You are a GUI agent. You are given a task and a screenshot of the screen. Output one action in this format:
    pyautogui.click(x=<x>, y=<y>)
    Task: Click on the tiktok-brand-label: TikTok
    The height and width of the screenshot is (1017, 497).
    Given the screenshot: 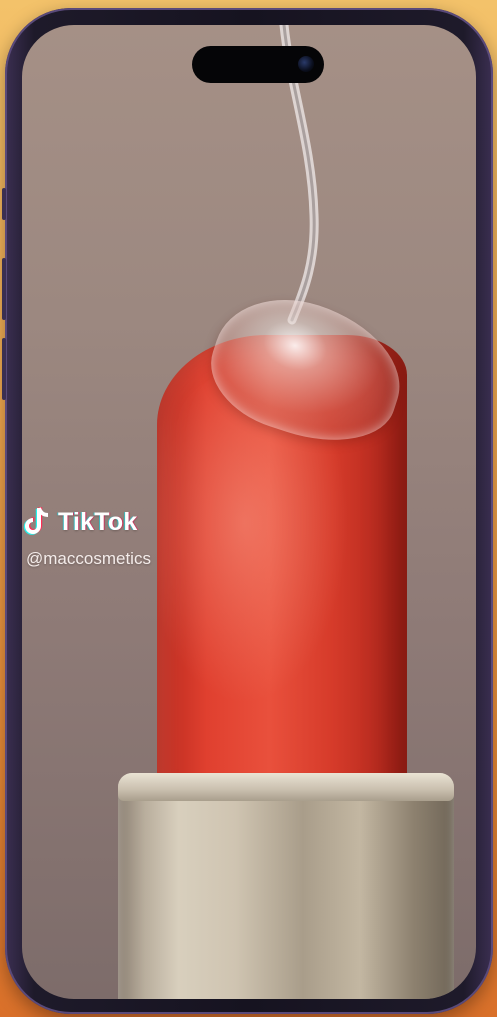 What is the action you would take?
    pyautogui.click(x=98, y=521)
    